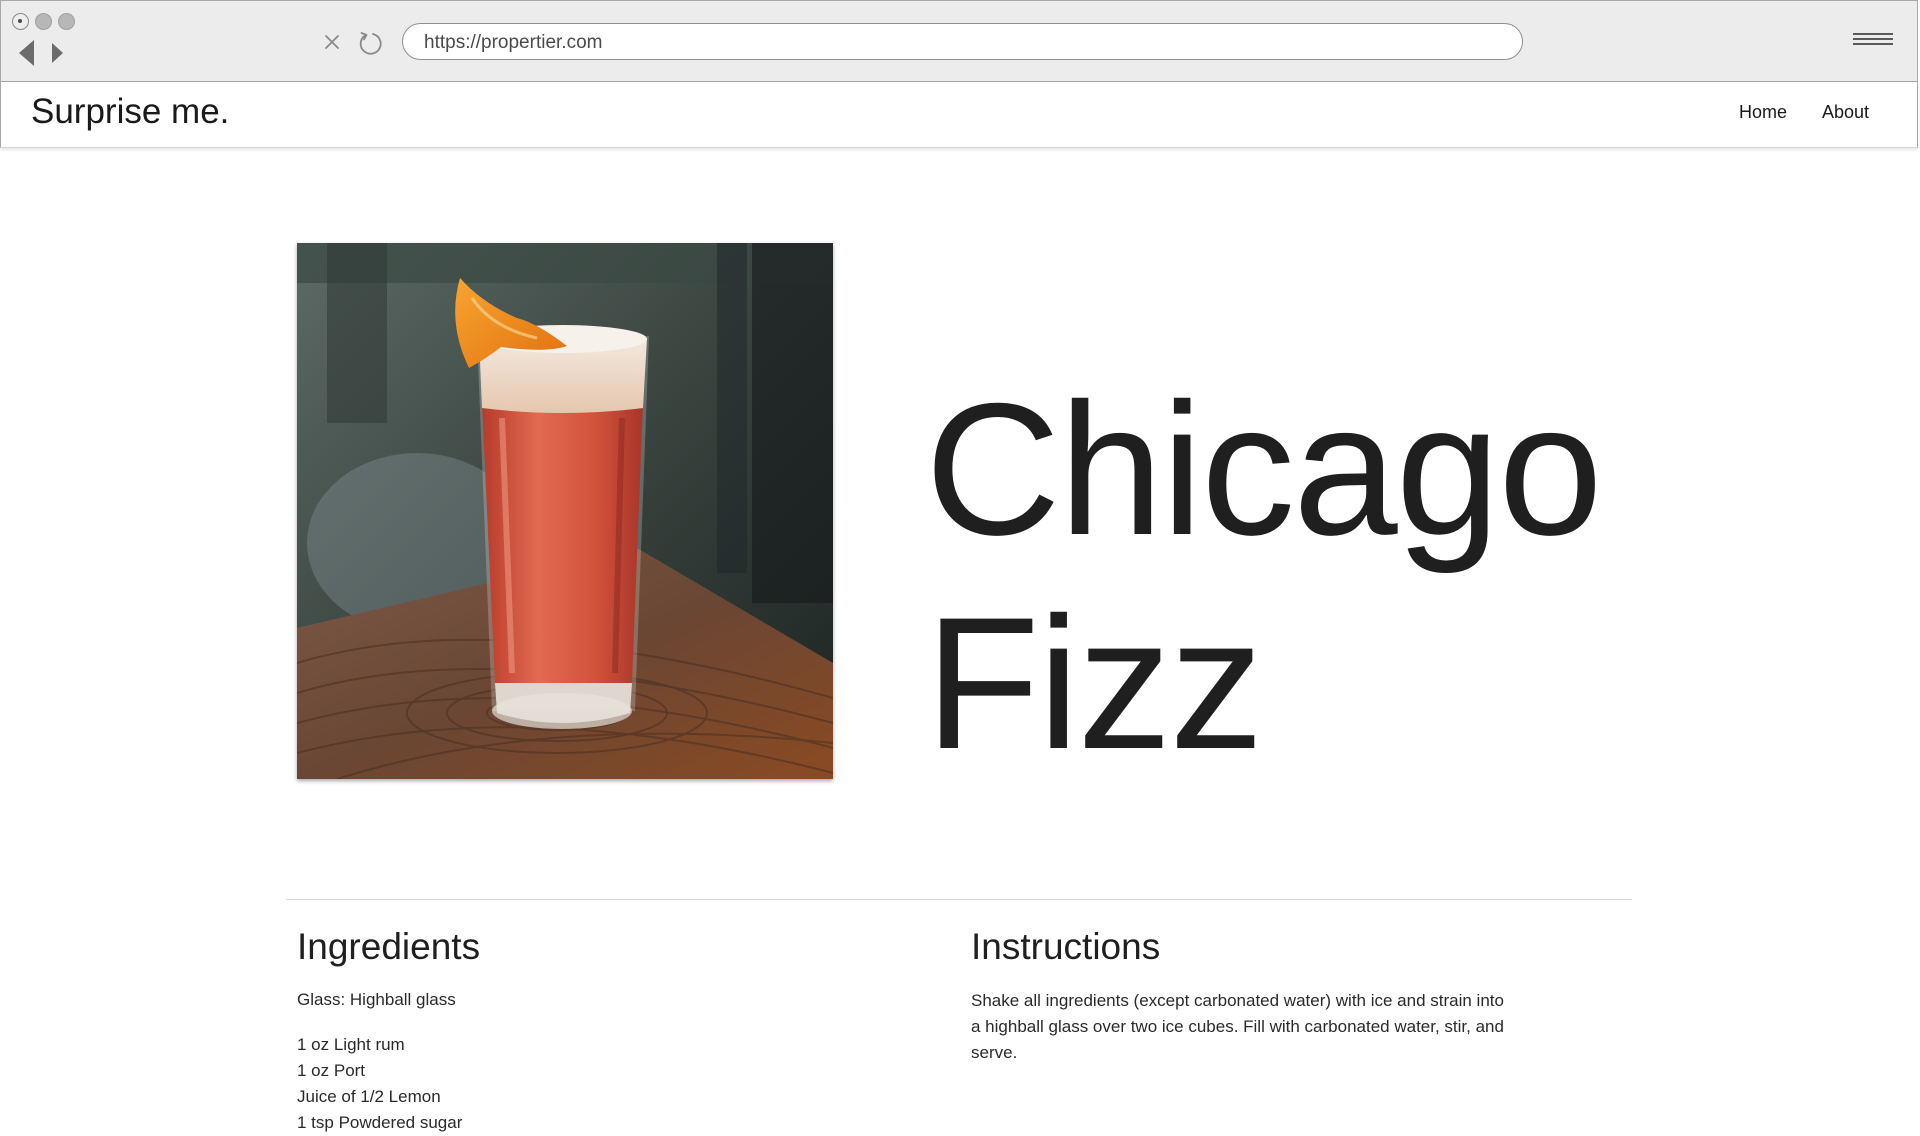 Image resolution: width=1920 pixels, height=1136 pixels. I want to click on nav-about-link: About, so click(1845, 112).